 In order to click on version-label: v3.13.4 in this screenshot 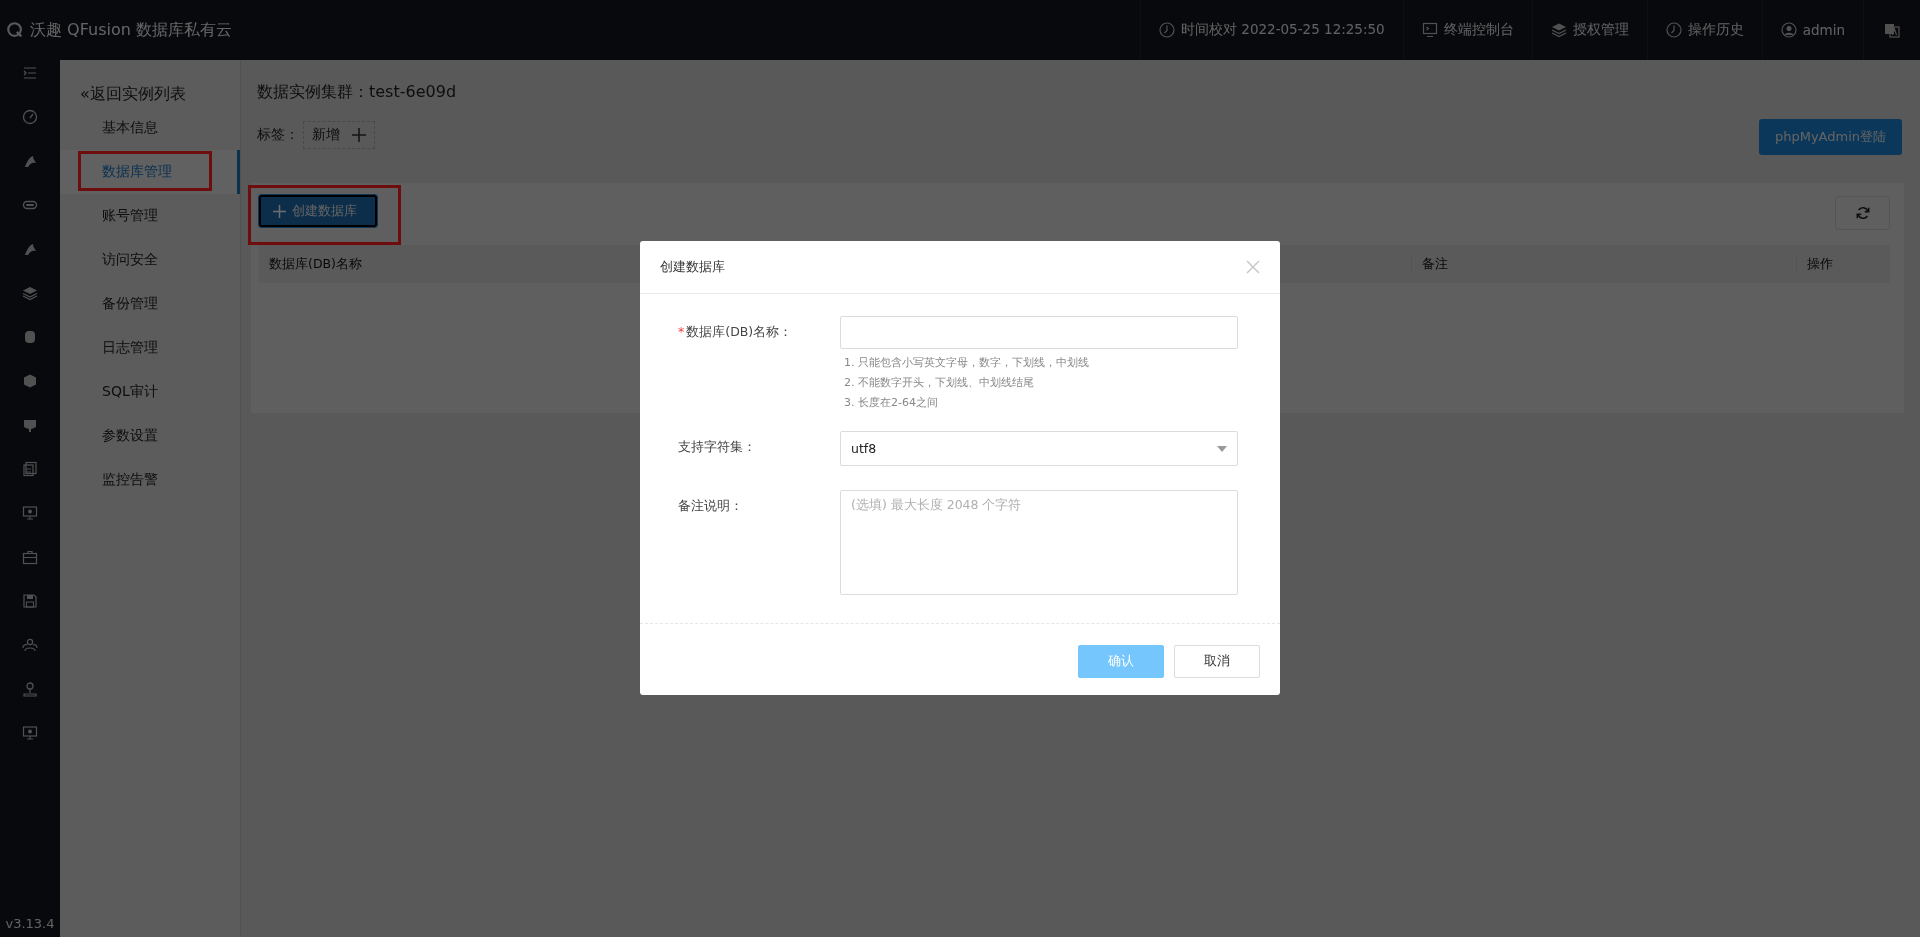, I will do `click(30, 924)`.